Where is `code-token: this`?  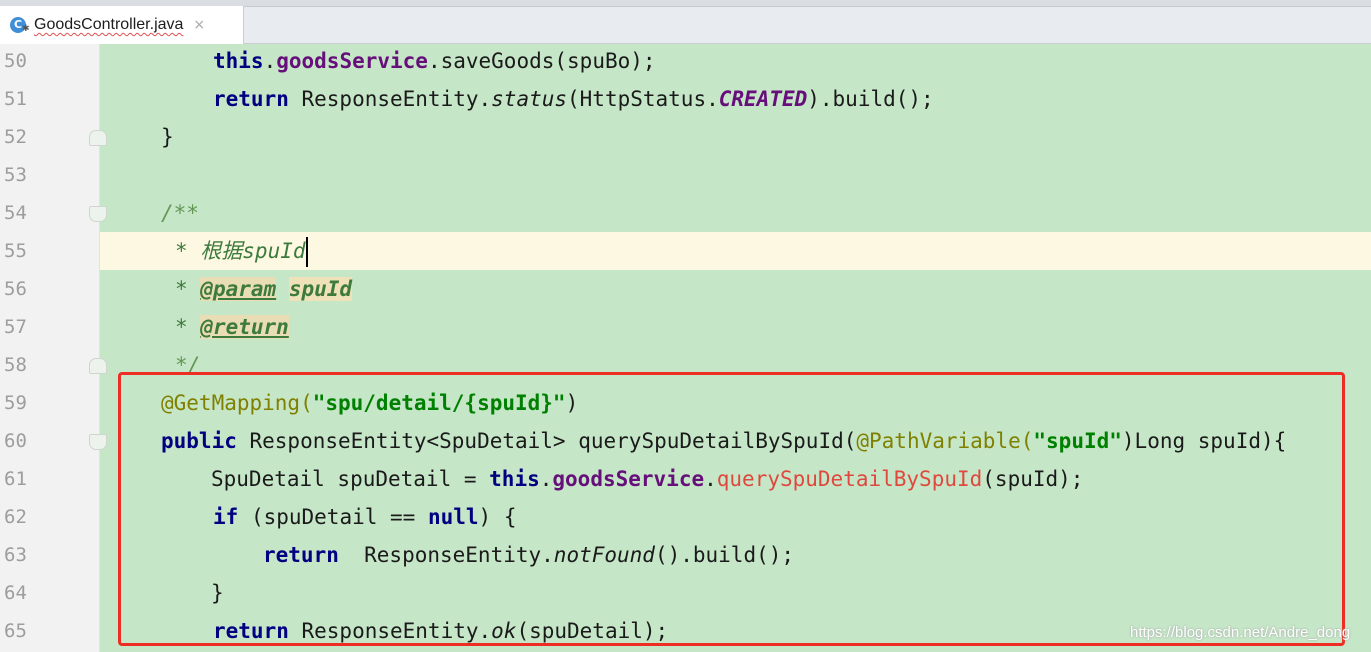 code-token: this is located at coordinates (238, 61).